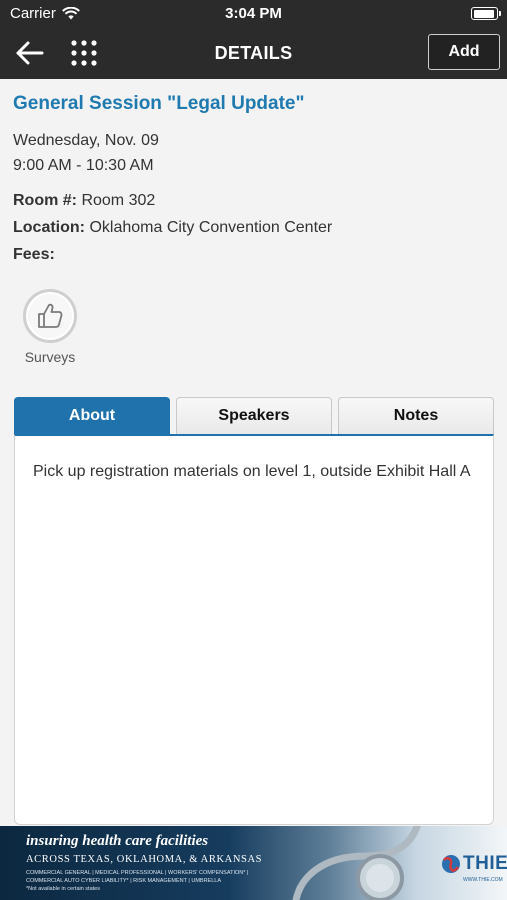 This screenshot has width=507, height=900. Describe the element at coordinates (356, 863) in the screenshot. I see `stethoscope-icon` at that location.